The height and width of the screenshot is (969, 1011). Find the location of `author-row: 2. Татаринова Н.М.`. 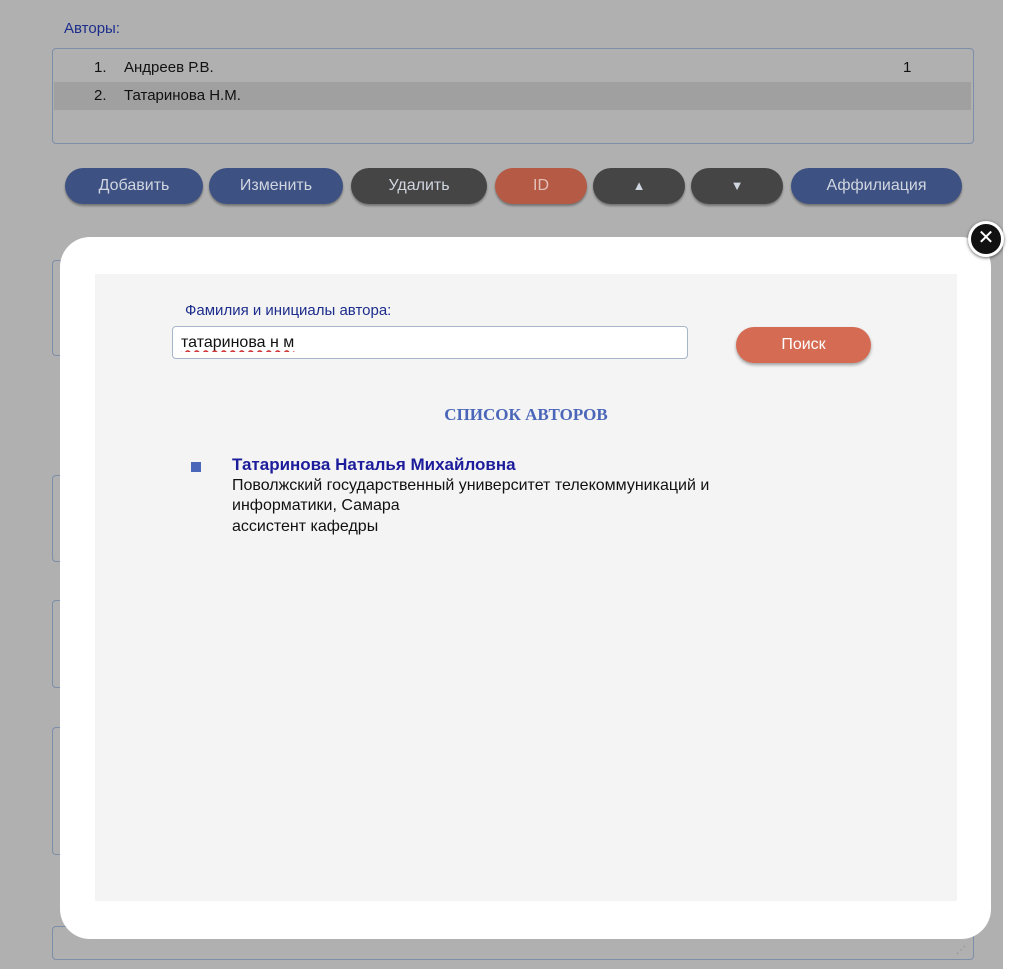

author-row: 2. Татаринова Н.М. is located at coordinates (512, 96).